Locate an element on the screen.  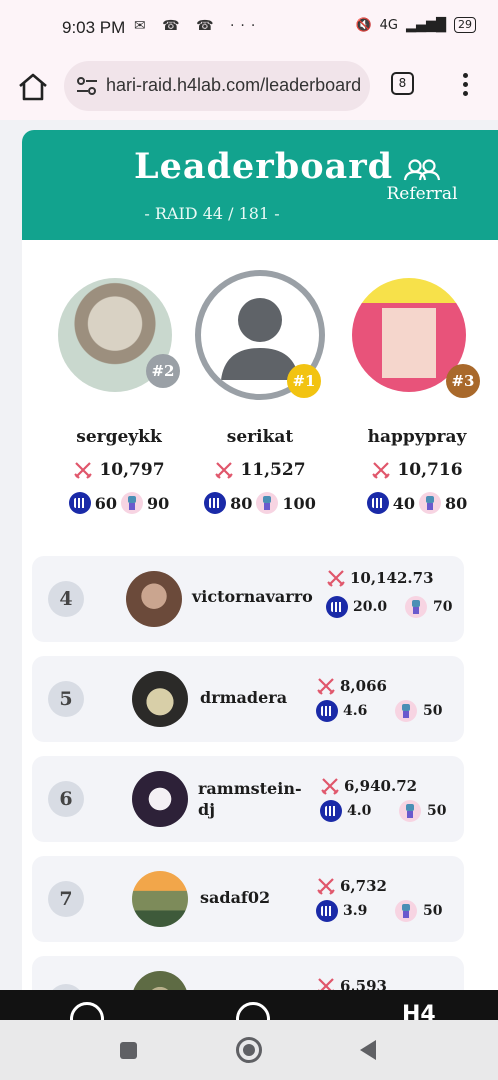
player-stats: 40 80 is located at coordinates (417, 503).